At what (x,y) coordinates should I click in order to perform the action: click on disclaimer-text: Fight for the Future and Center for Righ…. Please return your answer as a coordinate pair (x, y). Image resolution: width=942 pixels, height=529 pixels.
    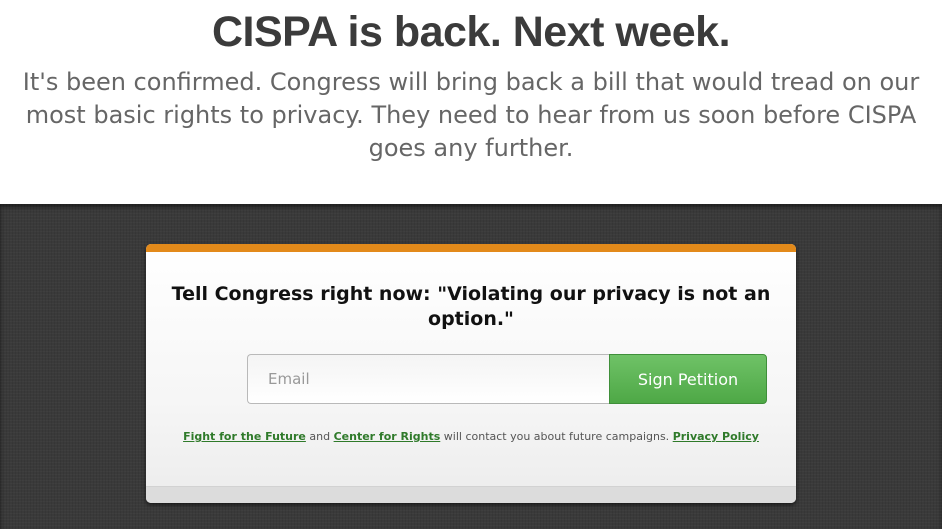
    Looking at the image, I should click on (471, 437).